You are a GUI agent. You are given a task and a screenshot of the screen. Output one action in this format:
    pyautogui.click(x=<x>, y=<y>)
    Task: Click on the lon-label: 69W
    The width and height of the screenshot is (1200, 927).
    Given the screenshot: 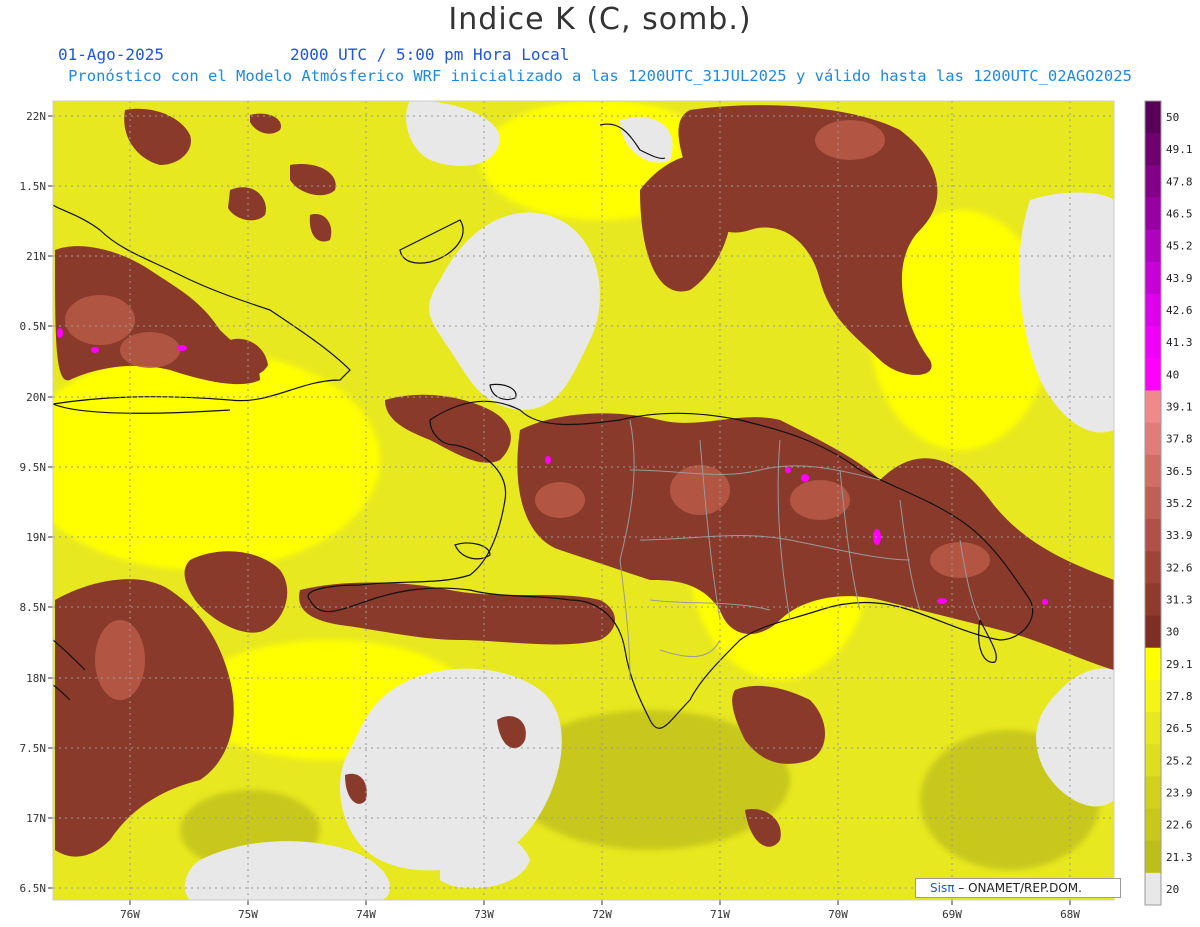 What is the action you would take?
    pyautogui.click(x=952, y=914)
    